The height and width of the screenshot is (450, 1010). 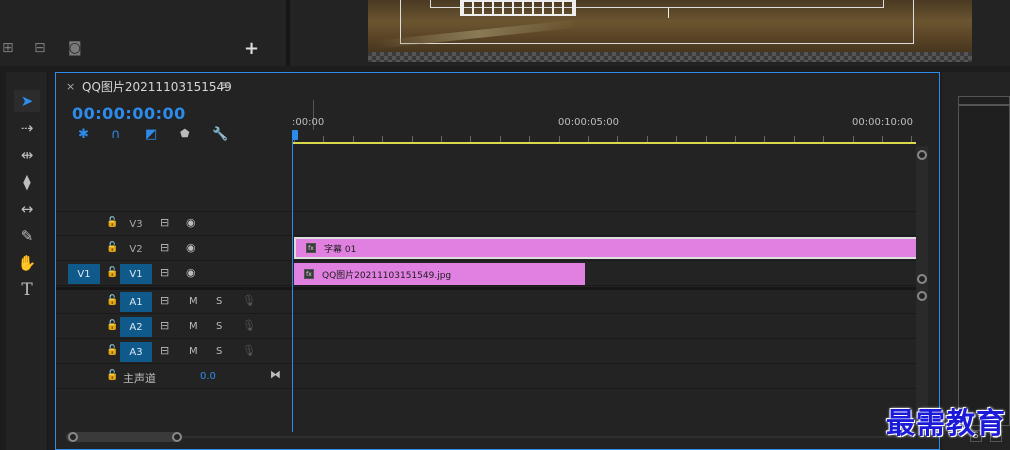 What do you see at coordinates (27, 236) in the screenshot?
I see `pen-tool-icon: ✎` at bounding box center [27, 236].